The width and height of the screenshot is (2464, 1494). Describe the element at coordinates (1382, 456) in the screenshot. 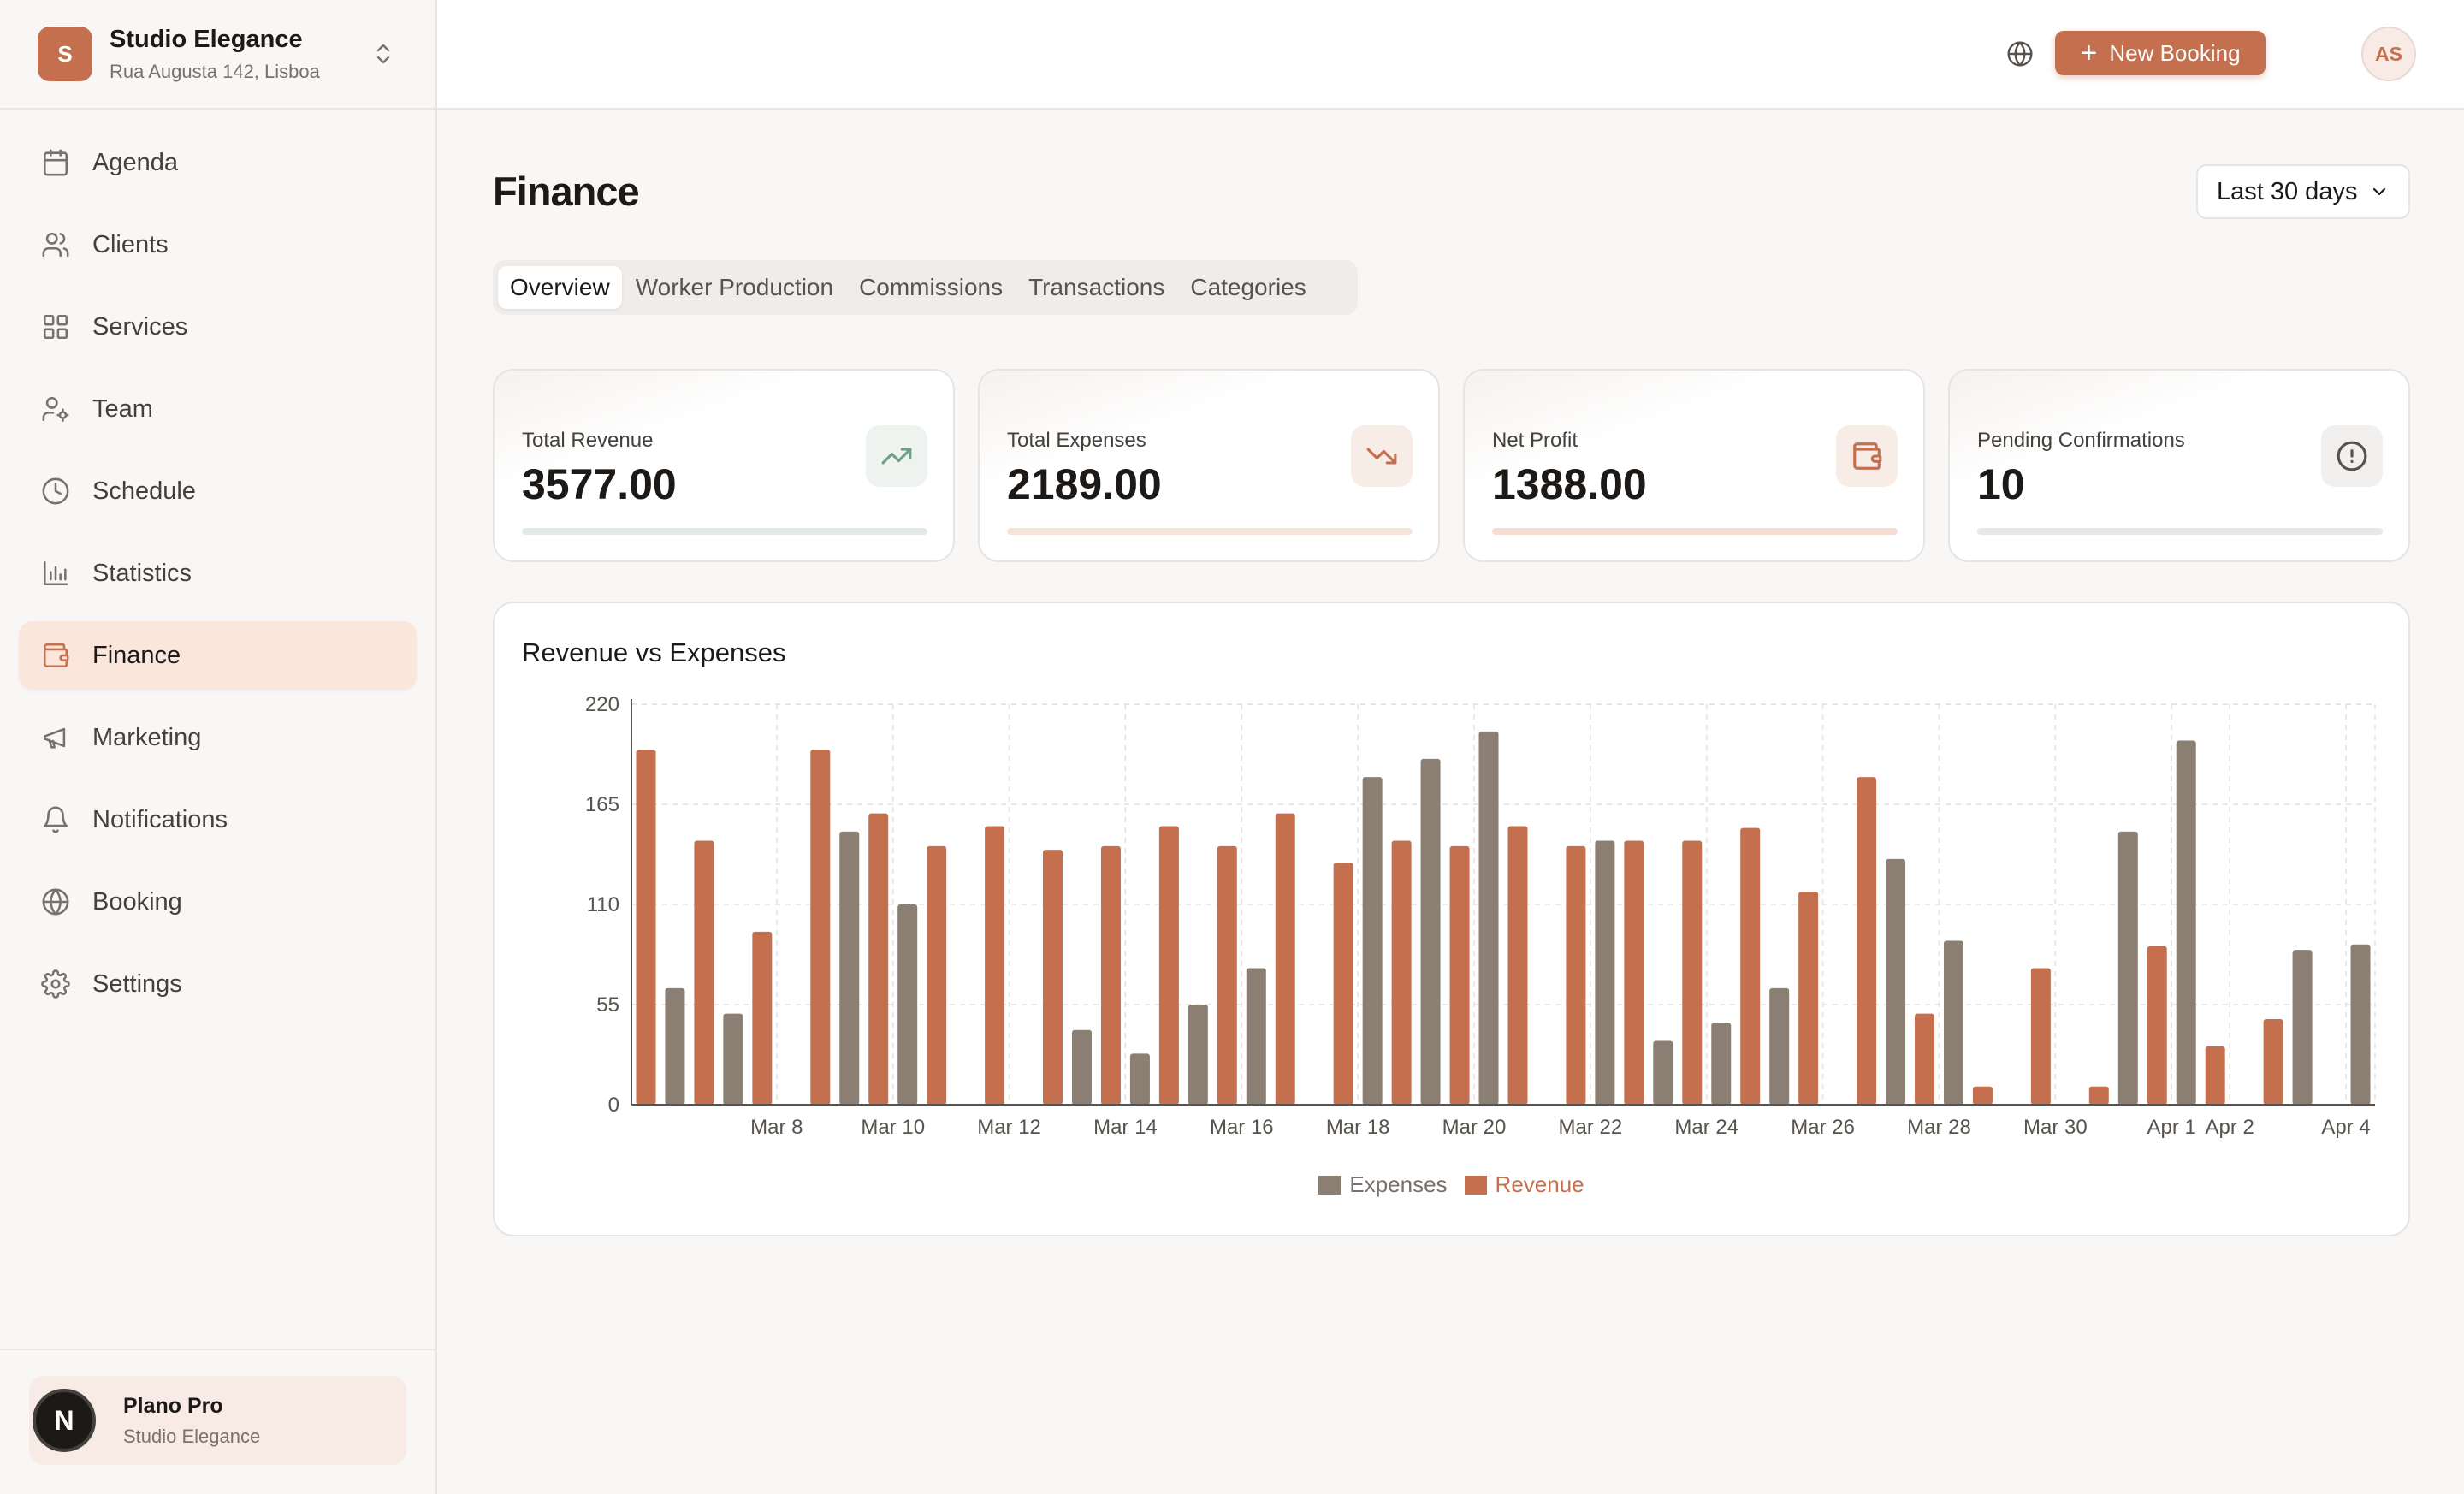

I see `trending-down-icon` at that location.